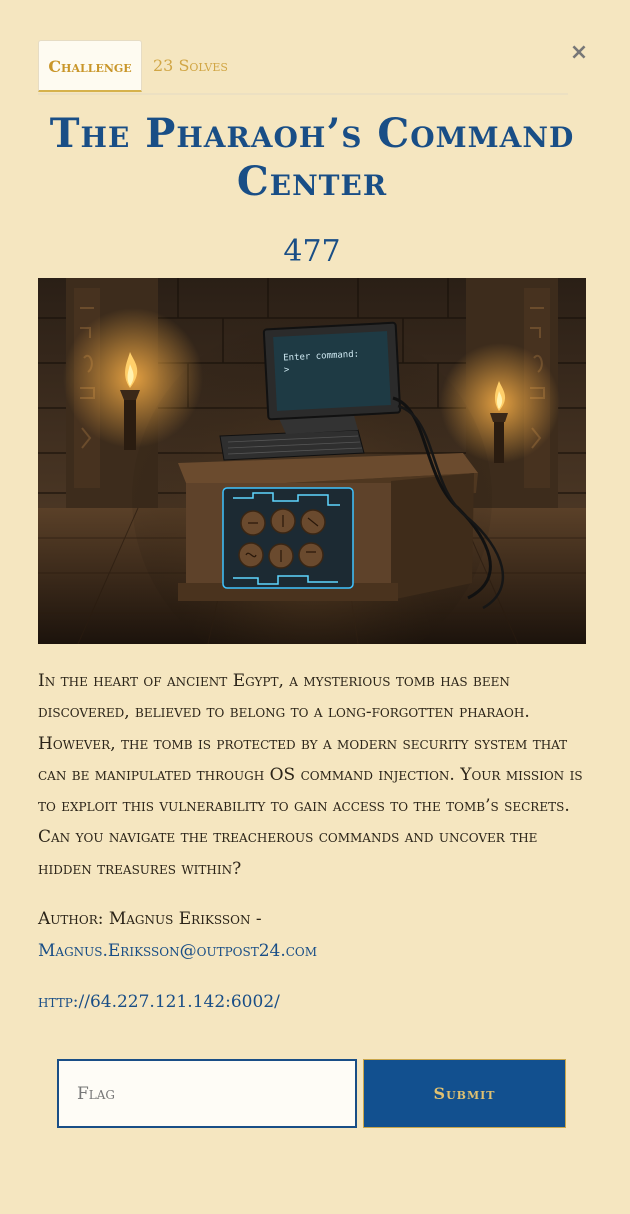 Image resolution: width=630 pixels, height=1214 pixels. Describe the element at coordinates (190, 66) in the screenshot. I see `tab-solves: 23 Solves` at that location.